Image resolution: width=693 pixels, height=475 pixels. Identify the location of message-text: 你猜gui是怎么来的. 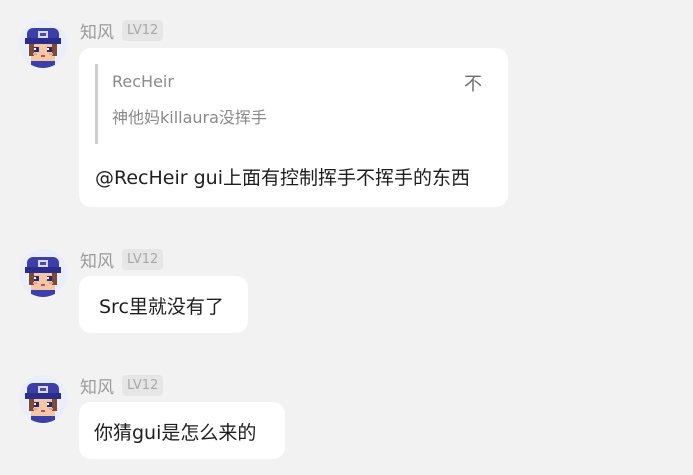
(175, 433).